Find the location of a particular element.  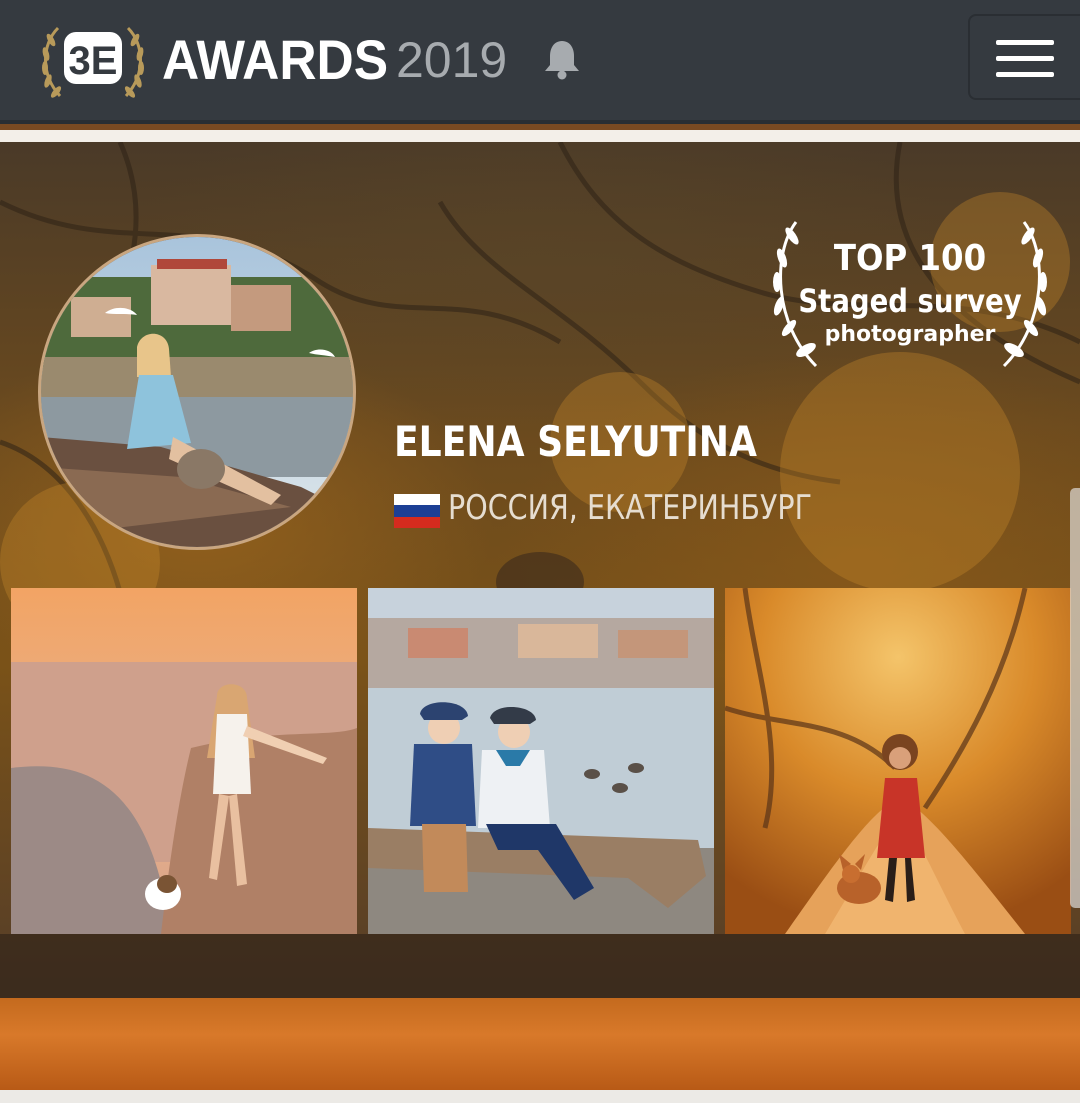

badge-category: Staged survey is located at coordinates (910, 301).